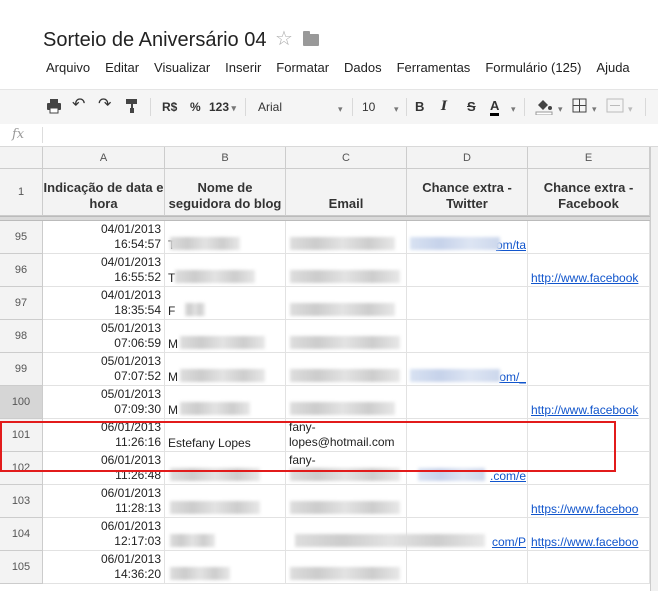 This screenshot has width=658, height=591. What do you see at coordinates (612, 67) in the screenshot?
I see `menu-ajuda: Ajuda` at bounding box center [612, 67].